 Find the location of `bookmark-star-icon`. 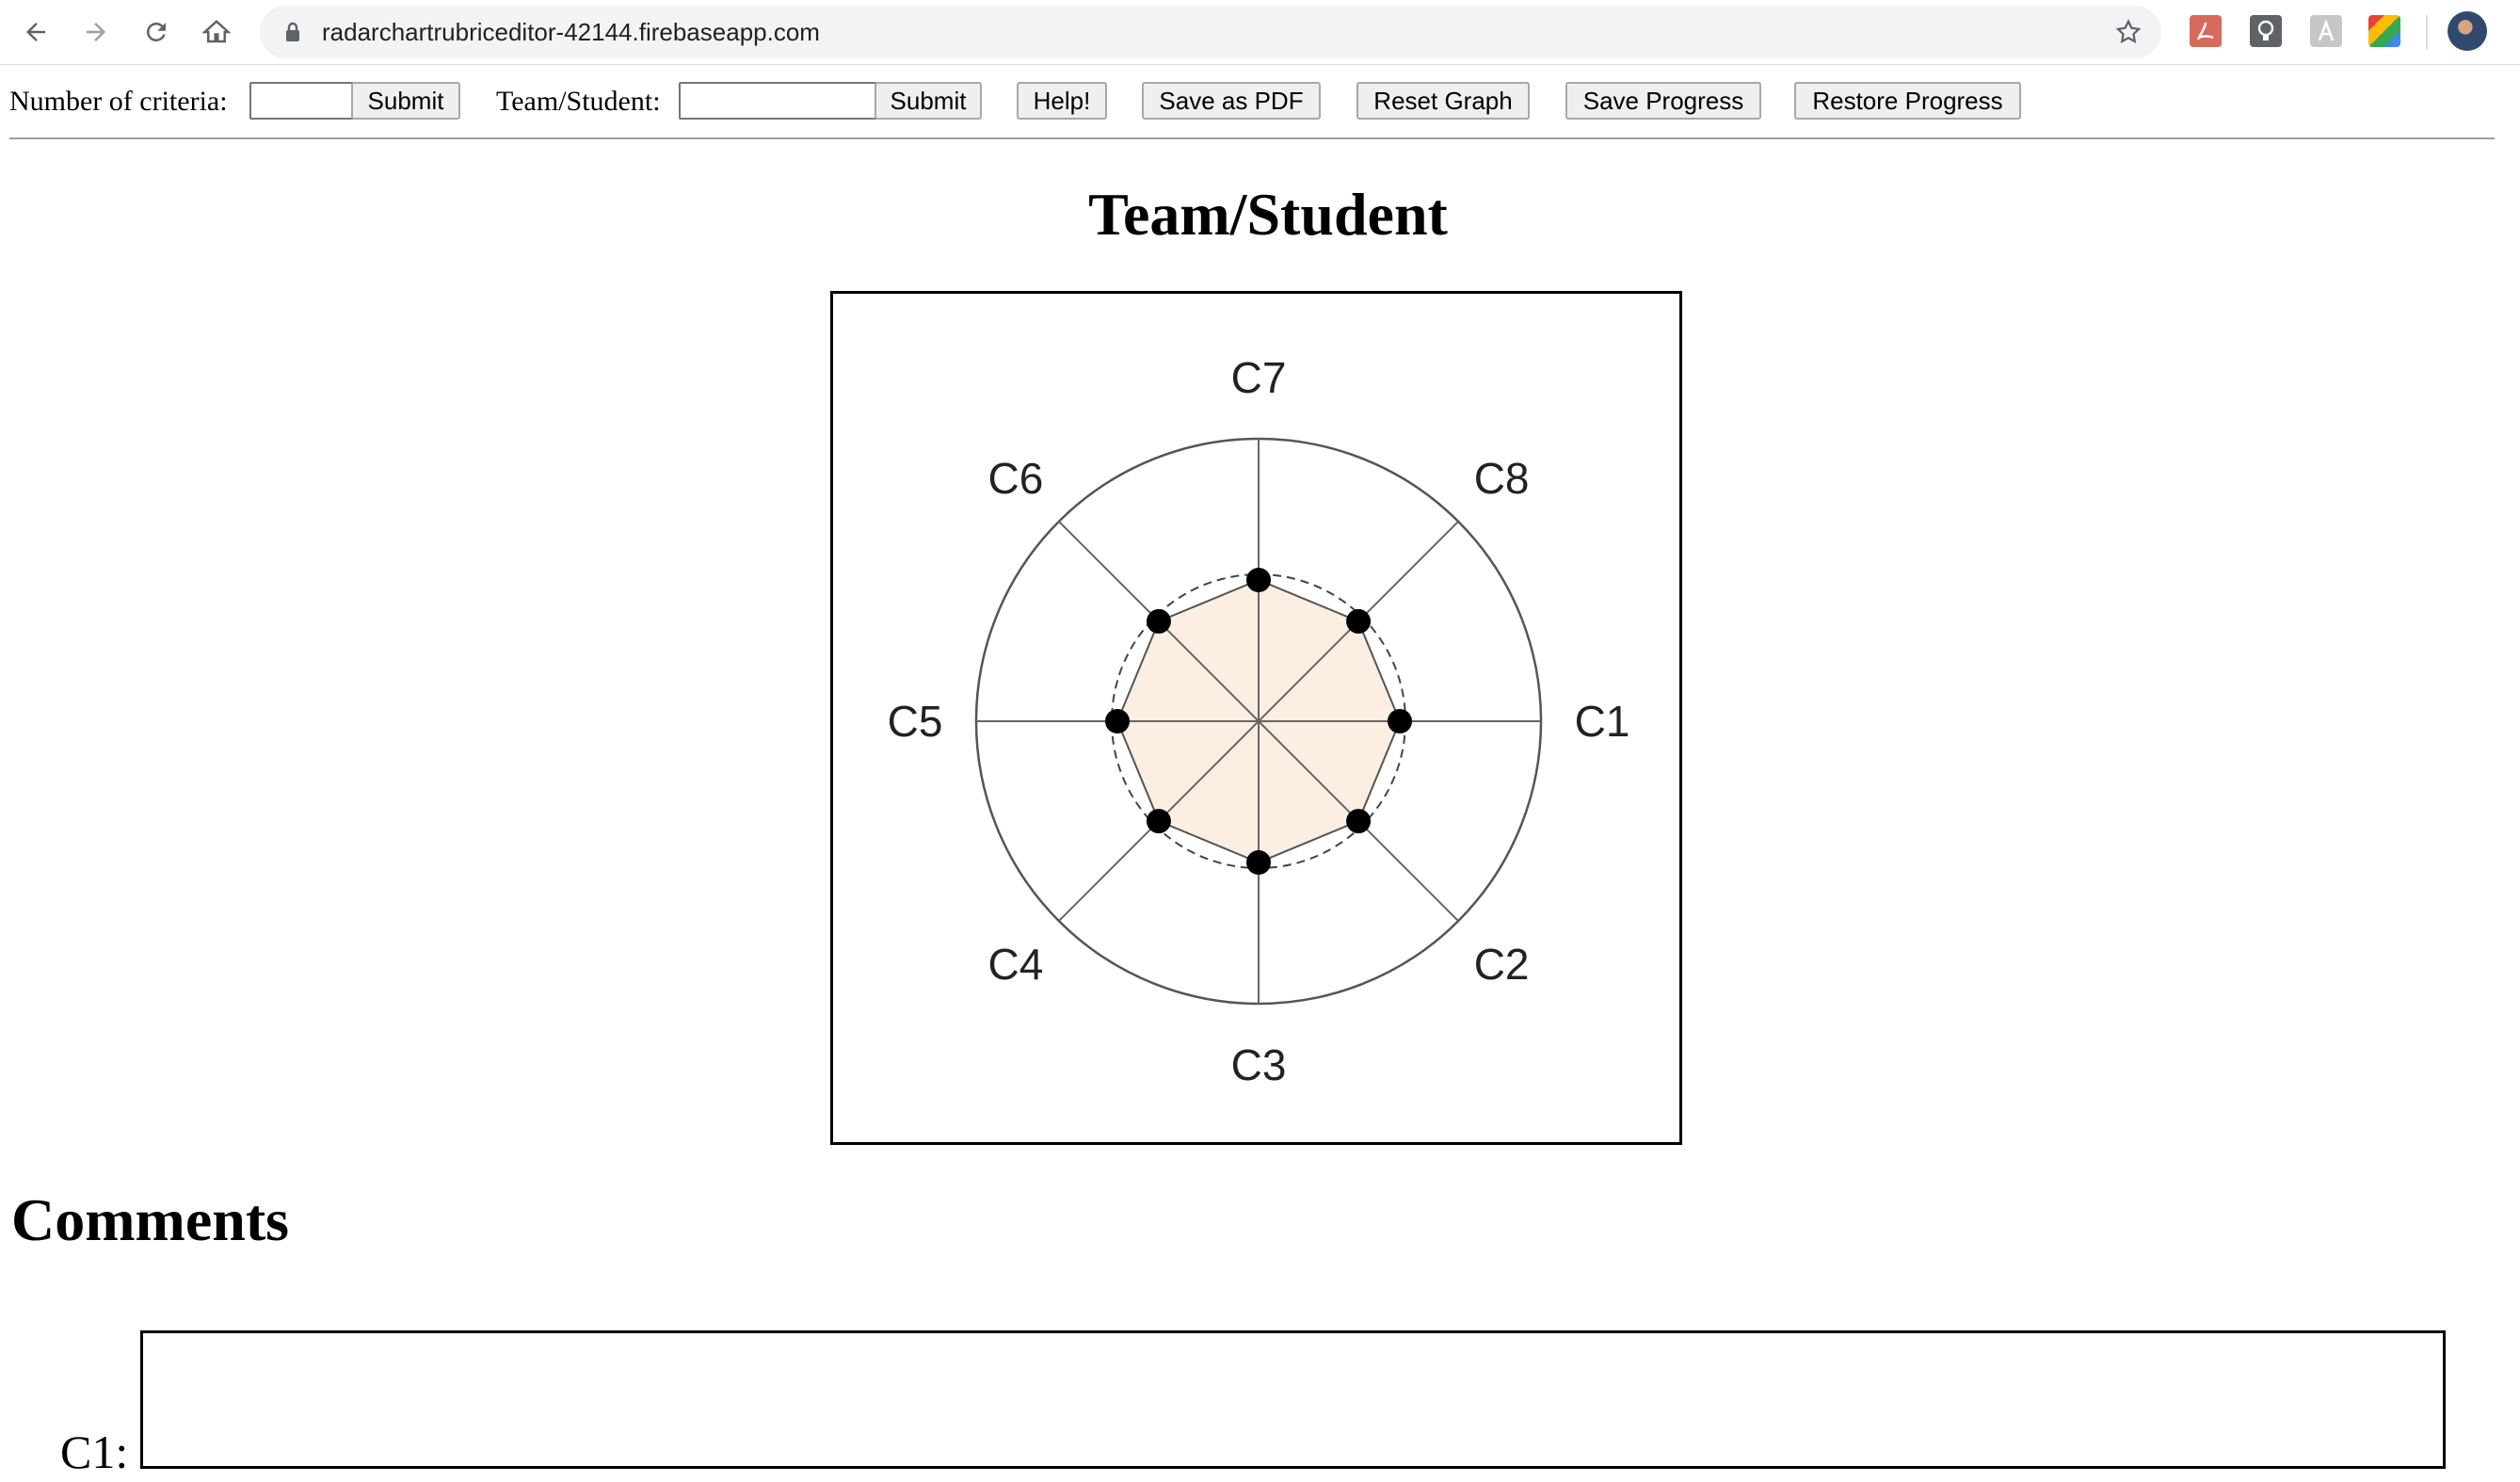

bookmark-star-icon is located at coordinates (2128, 34).